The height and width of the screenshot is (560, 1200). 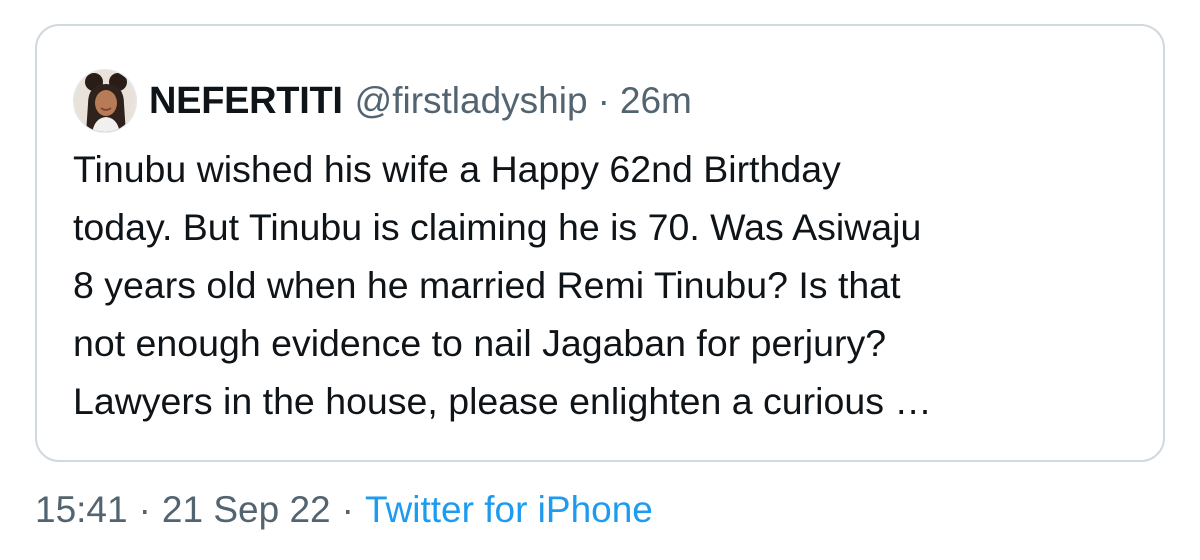 I want to click on tweet-metadata: 15:41 · 21 Sep 22 · Twitter for iPhone, so click(x=344, y=510).